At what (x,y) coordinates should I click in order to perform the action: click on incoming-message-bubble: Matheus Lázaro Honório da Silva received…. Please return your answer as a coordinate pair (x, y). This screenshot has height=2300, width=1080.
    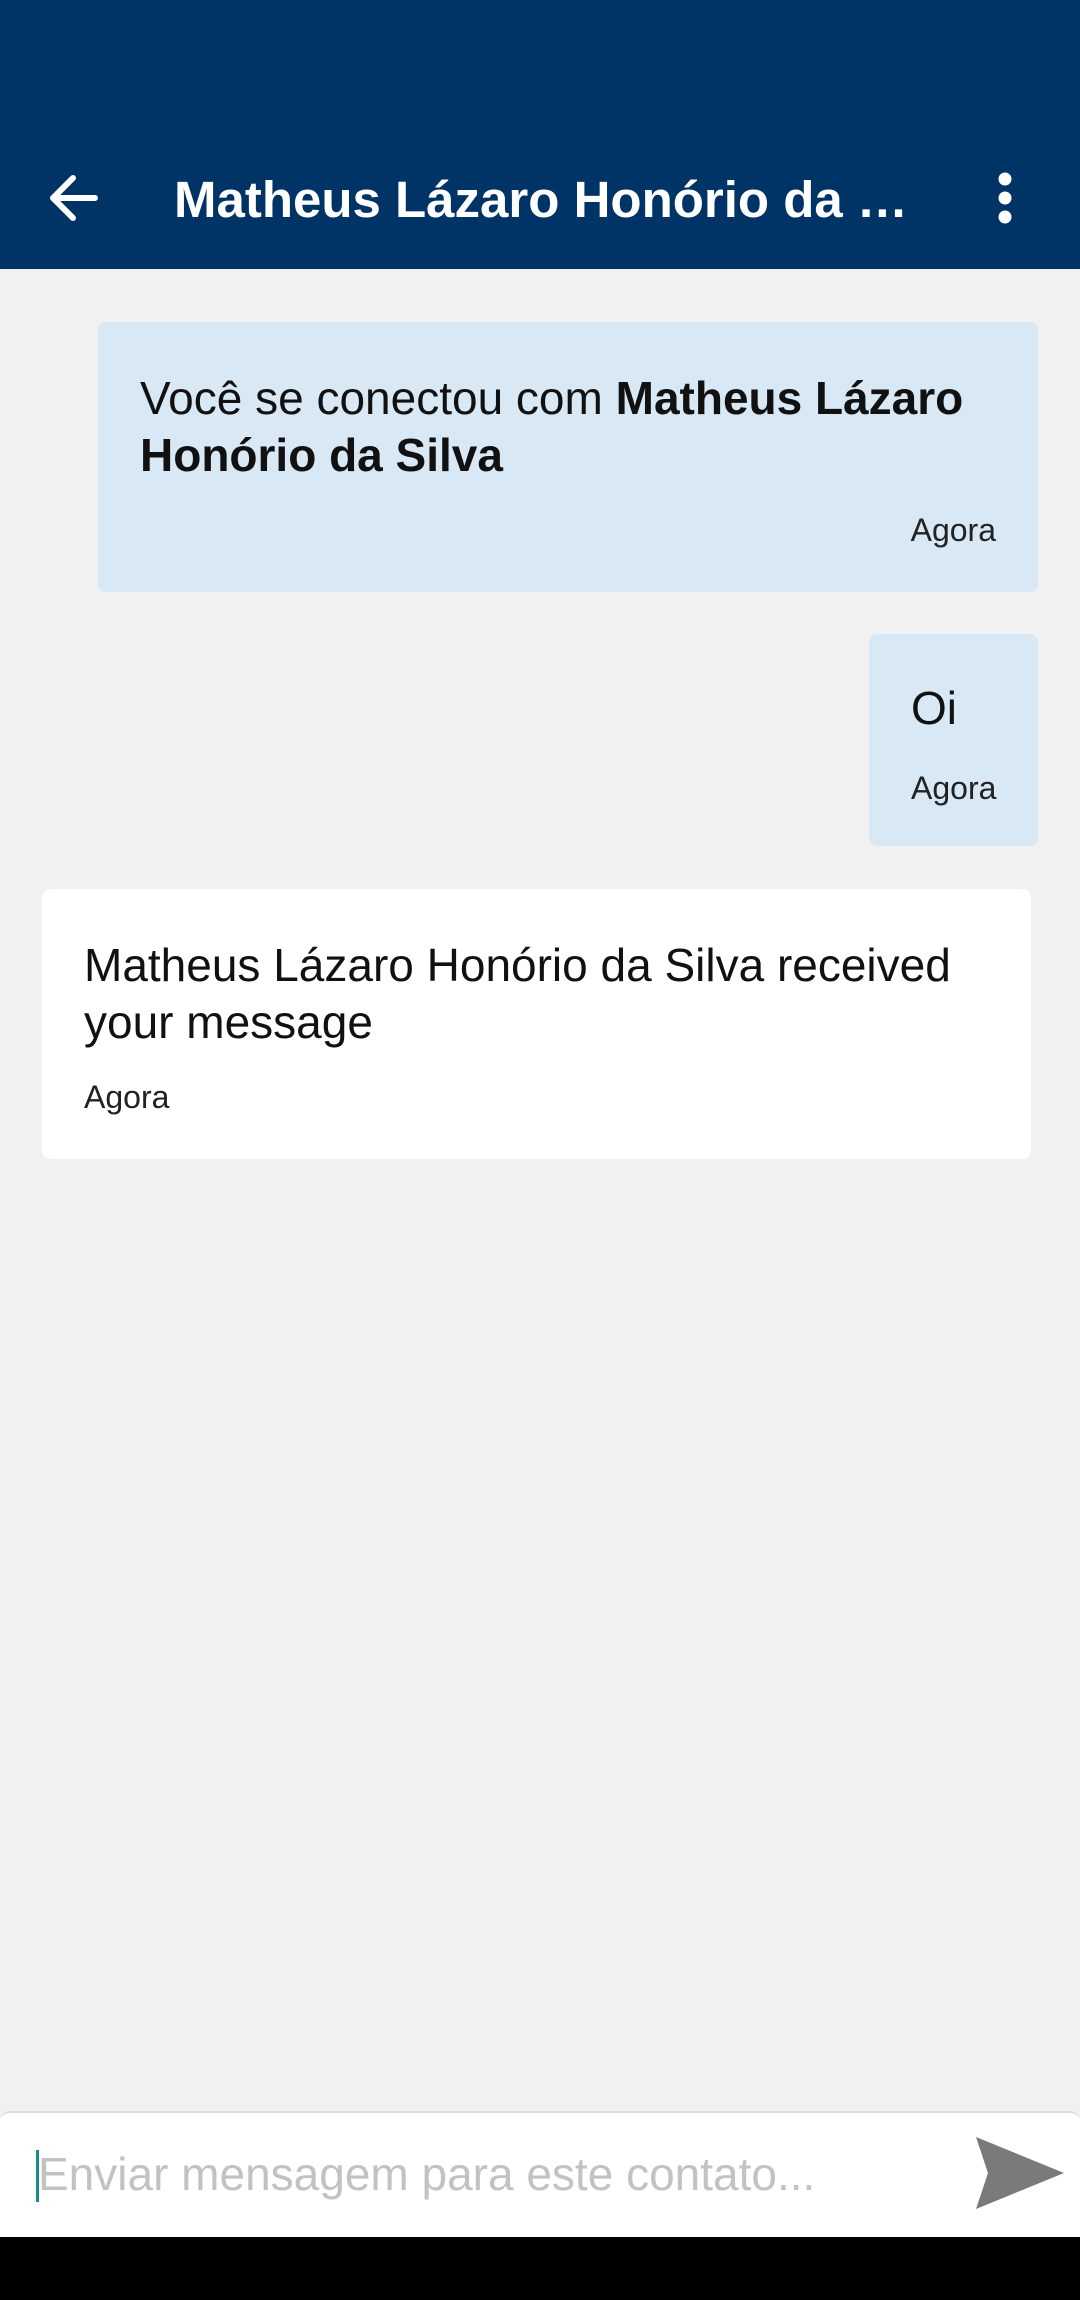
    Looking at the image, I should click on (536, 1024).